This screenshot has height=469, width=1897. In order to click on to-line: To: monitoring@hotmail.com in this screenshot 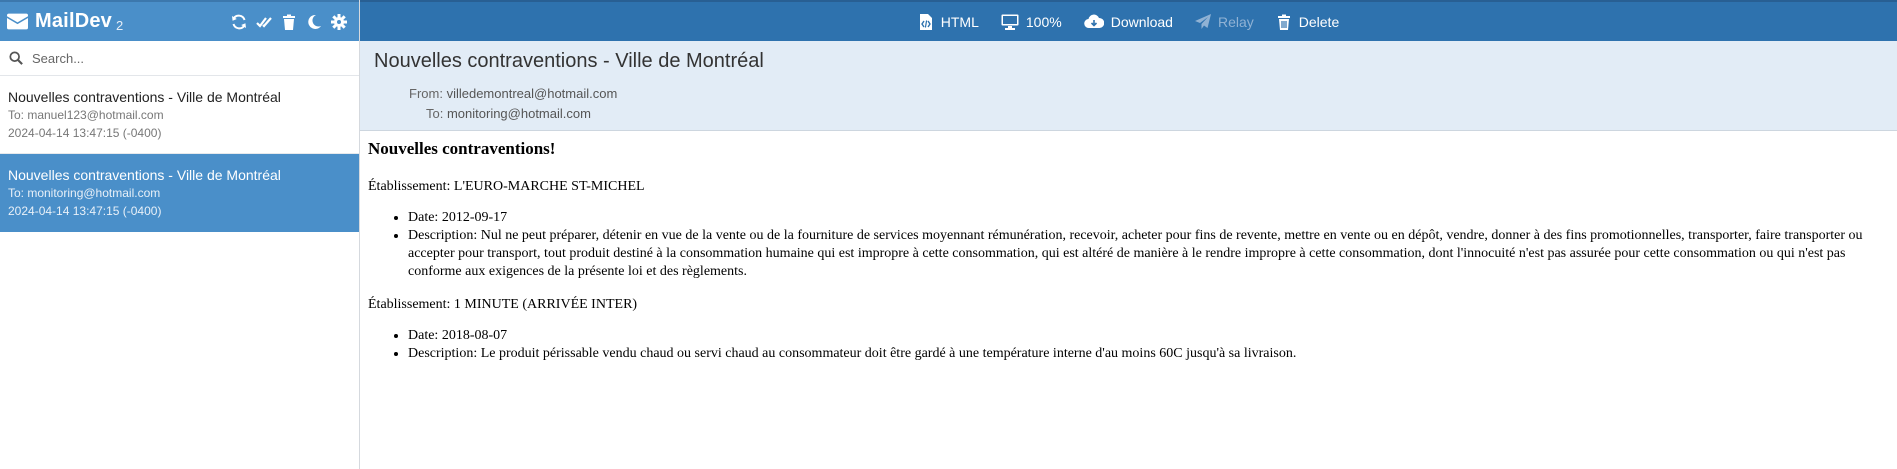, I will do `click(508, 113)`.